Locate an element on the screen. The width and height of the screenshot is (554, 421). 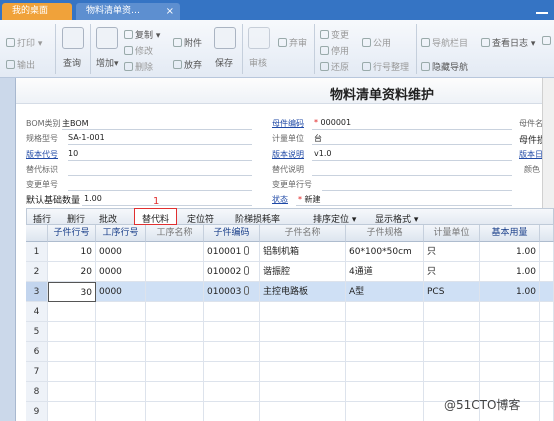
column-header: 子件名称 is located at coordinates (303, 233).